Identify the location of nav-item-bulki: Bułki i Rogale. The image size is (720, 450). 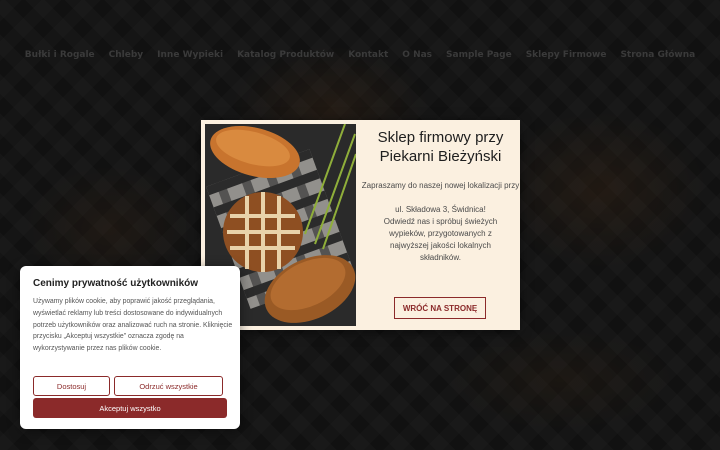
(60, 58).